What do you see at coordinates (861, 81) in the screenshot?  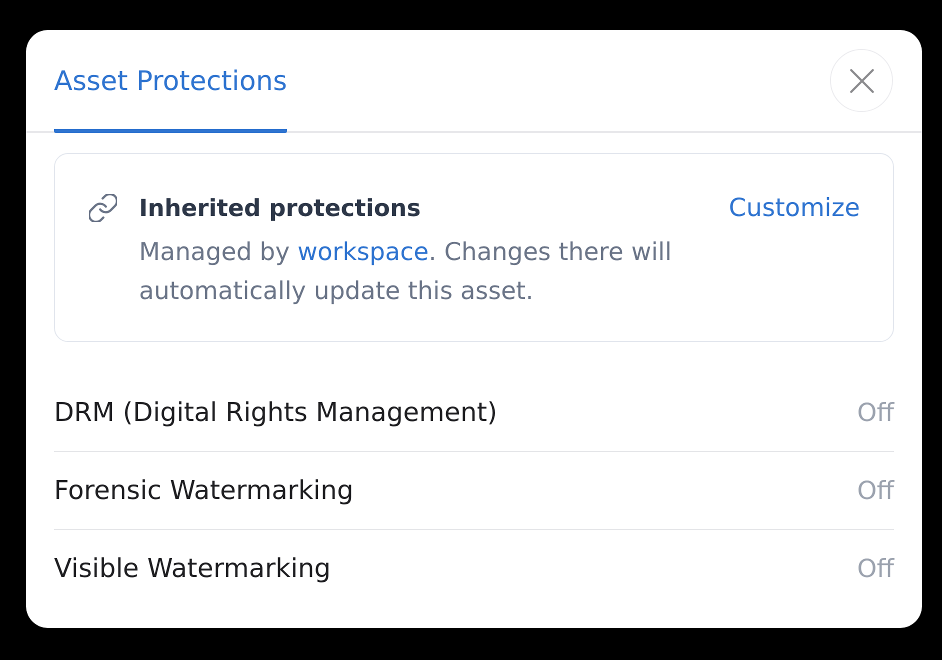 I see `close-icon` at bounding box center [861, 81].